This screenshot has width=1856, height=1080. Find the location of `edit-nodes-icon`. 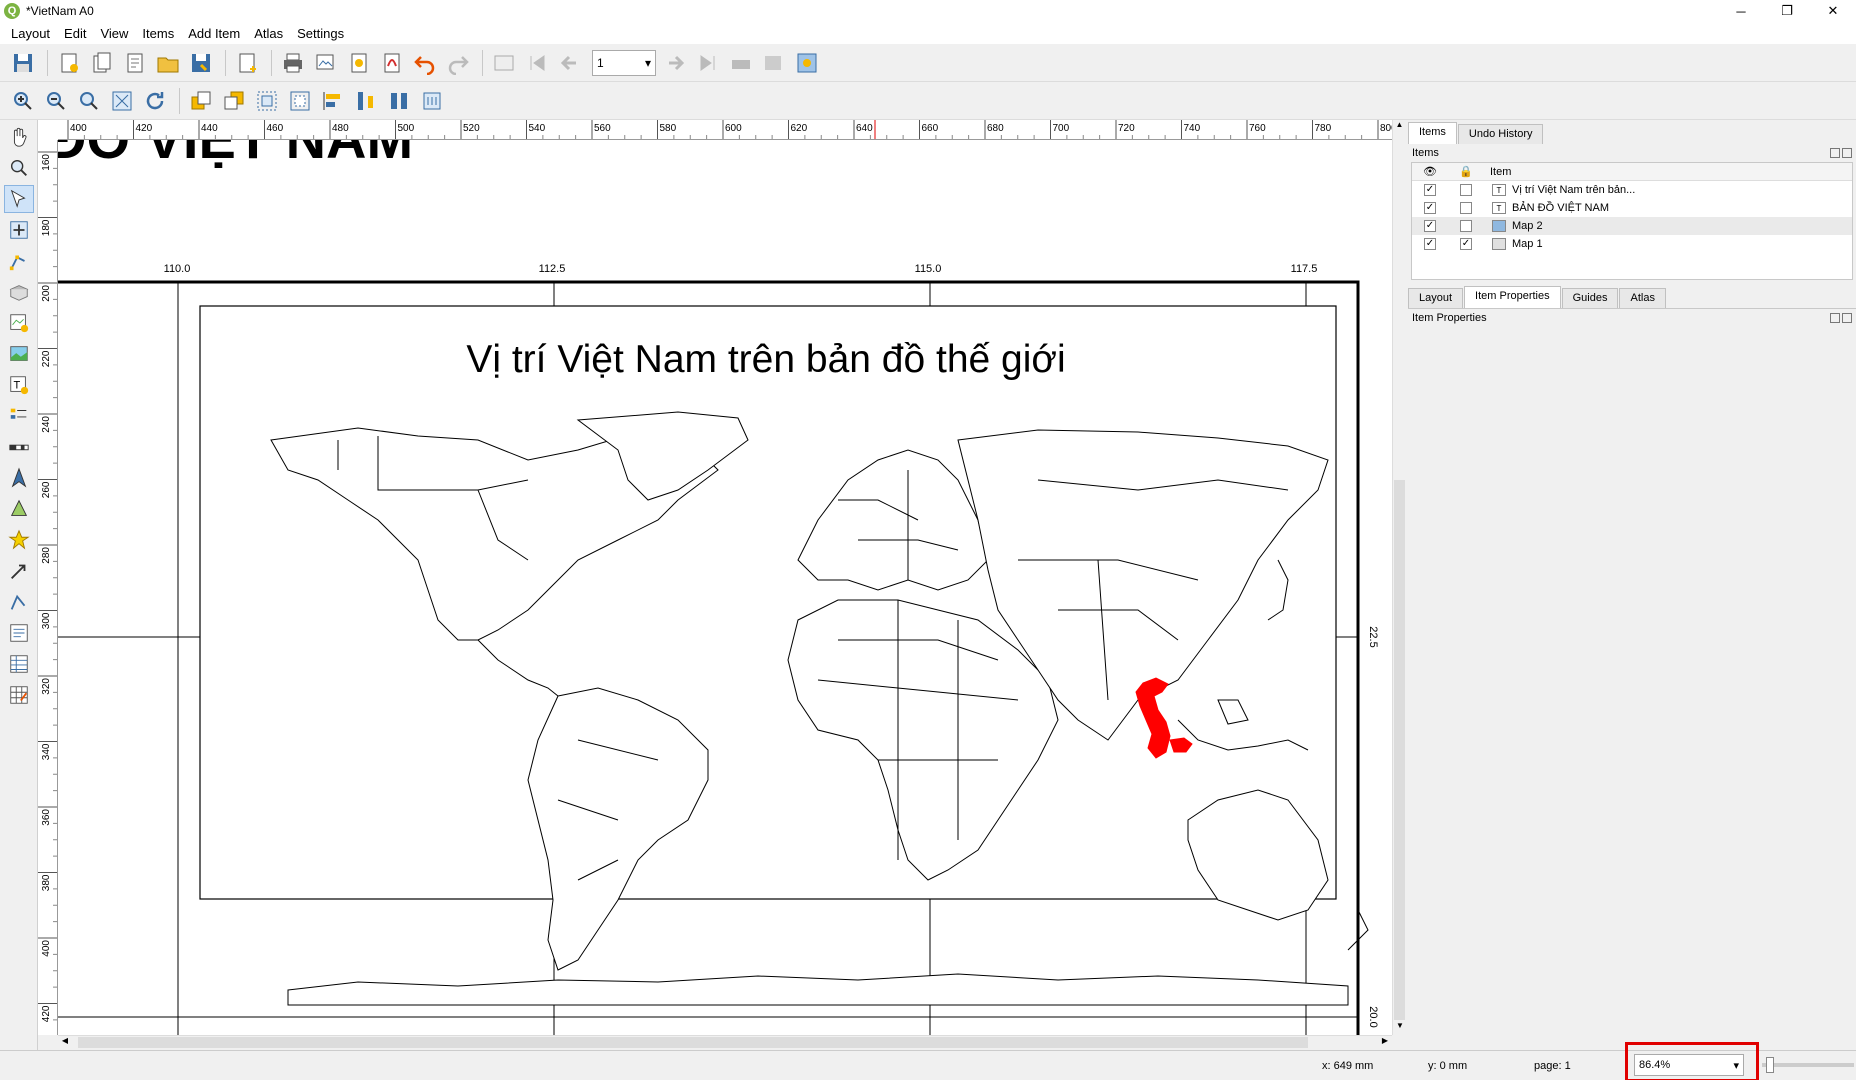

edit-nodes-icon is located at coordinates (19, 261).